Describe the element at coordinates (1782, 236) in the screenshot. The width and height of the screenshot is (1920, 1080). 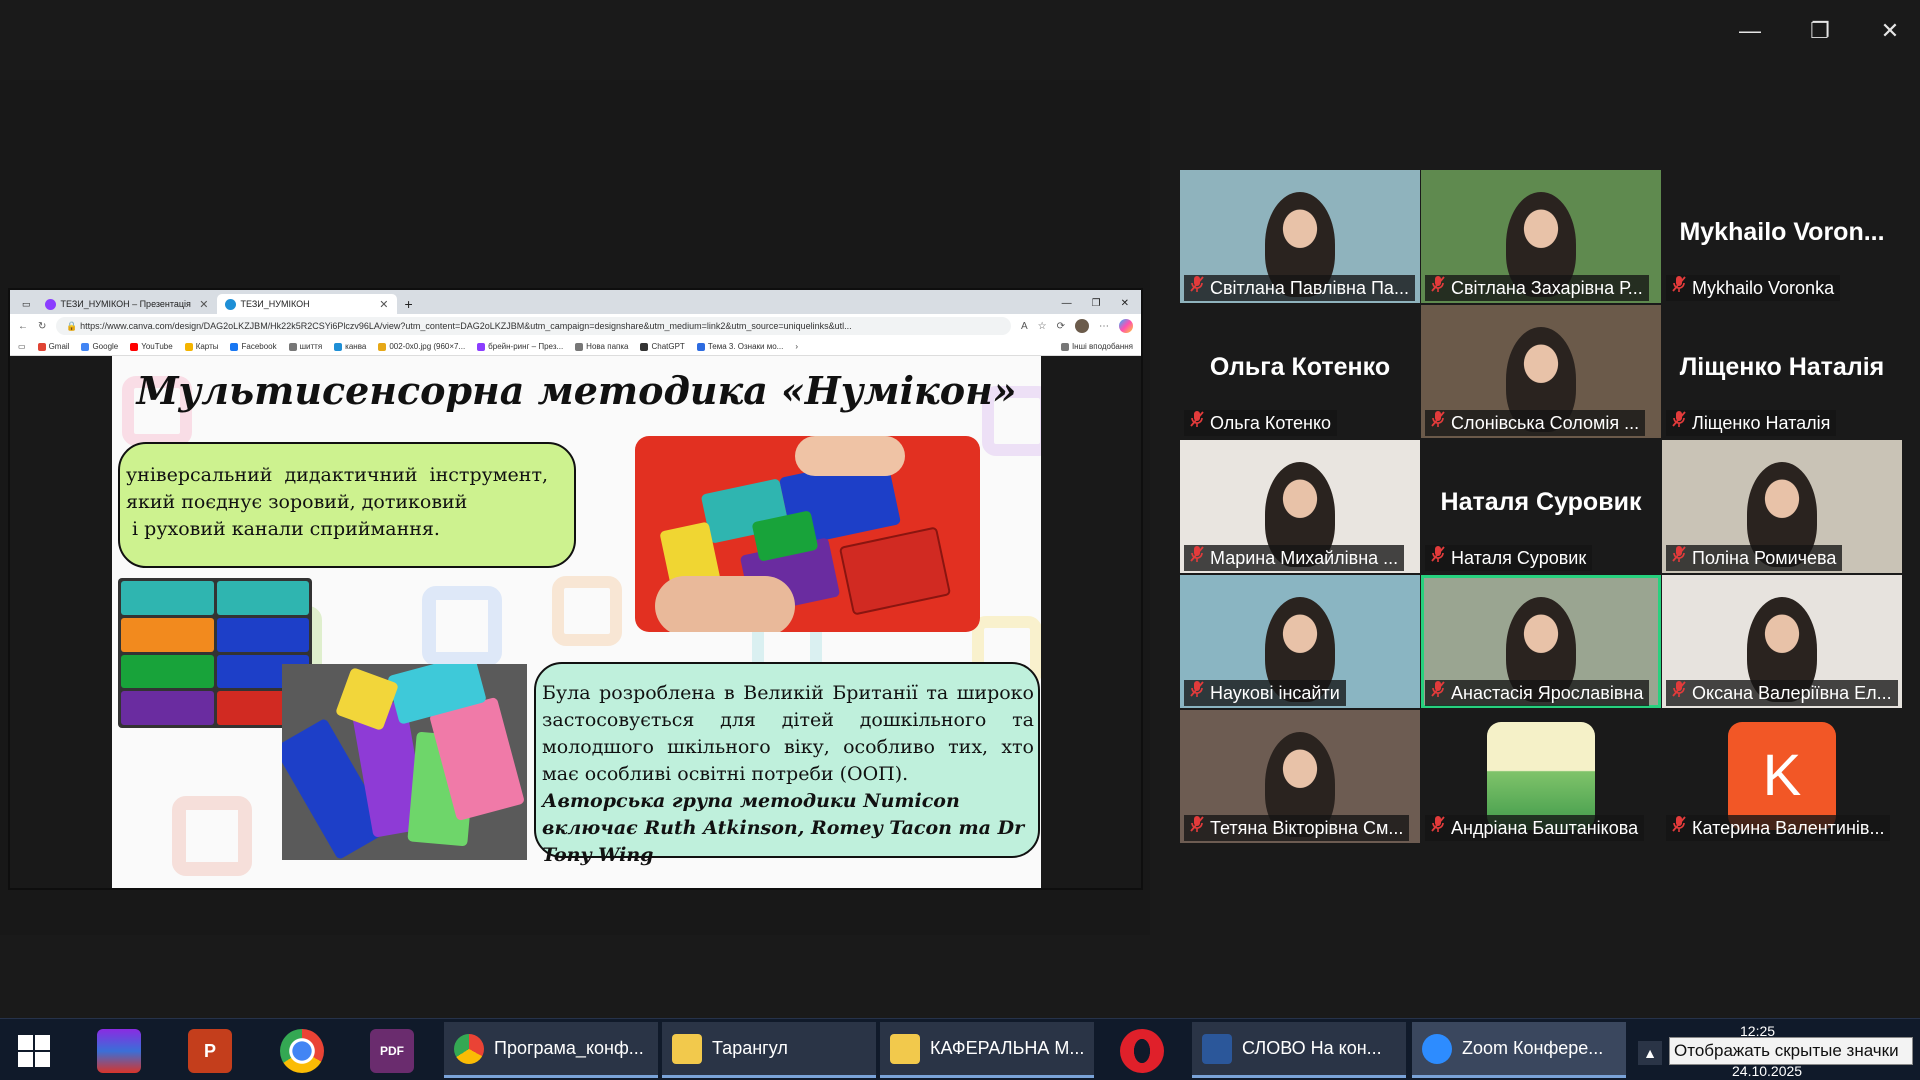
I see `participant-tile: Mykhailo Voron... Mykhailo Voronka` at that location.